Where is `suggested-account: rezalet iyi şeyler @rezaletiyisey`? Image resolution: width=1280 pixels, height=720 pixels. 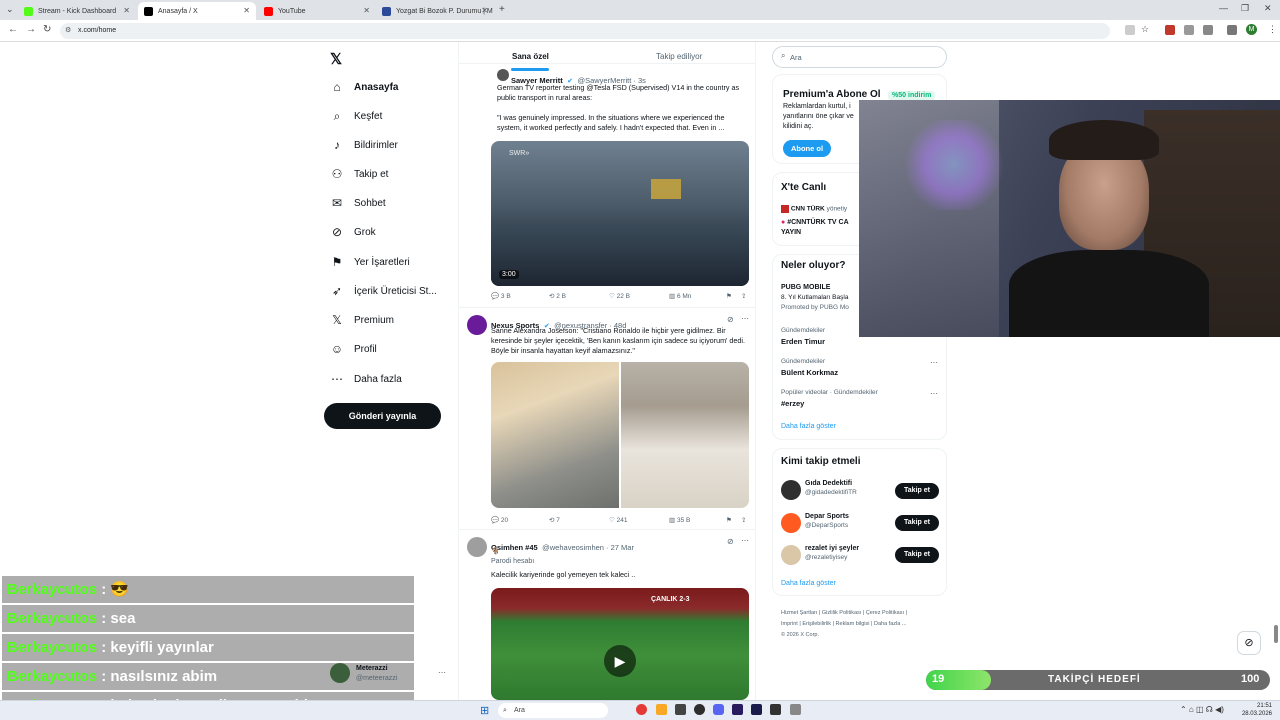
suggested-account: rezalet iyi şeyler @rezaletiyisey is located at coordinates (832, 553).